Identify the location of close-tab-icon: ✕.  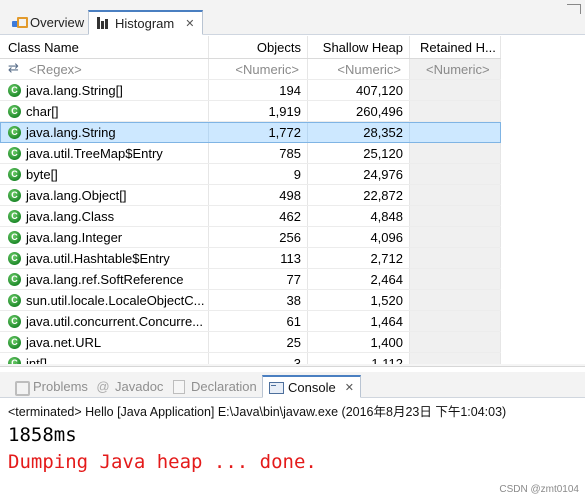
(189, 23).